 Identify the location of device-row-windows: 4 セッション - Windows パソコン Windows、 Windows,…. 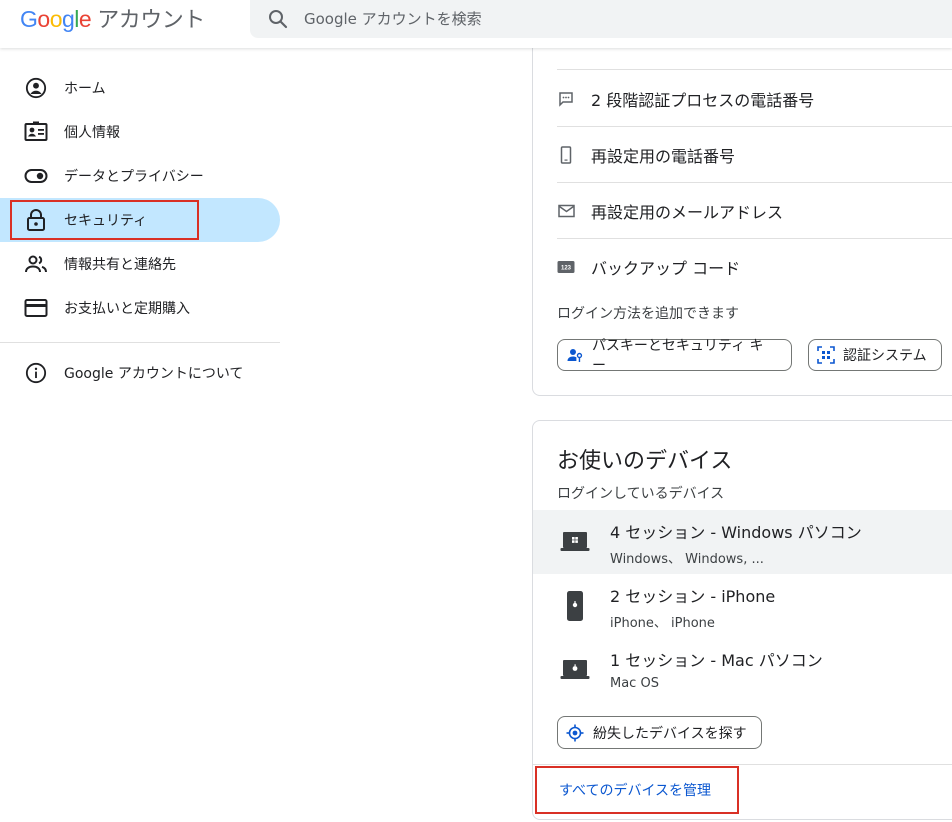
(742, 542).